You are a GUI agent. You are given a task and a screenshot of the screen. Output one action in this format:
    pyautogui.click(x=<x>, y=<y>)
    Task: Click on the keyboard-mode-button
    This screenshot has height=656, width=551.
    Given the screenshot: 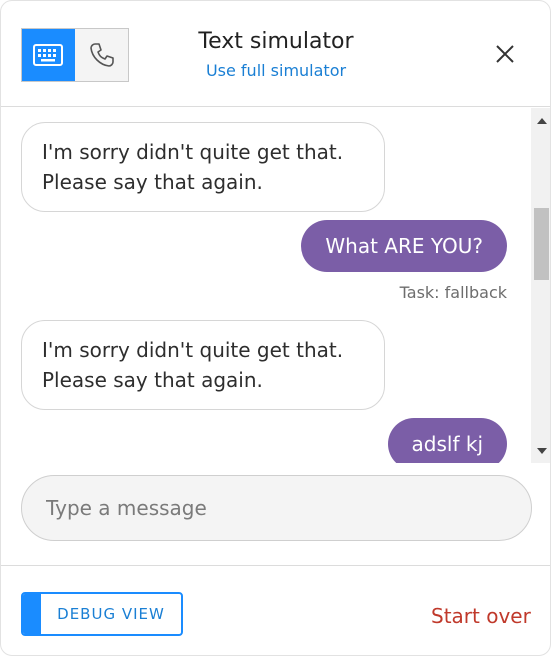 What is the action you would take?
    pyautogui.click(x=49, y=55)
    